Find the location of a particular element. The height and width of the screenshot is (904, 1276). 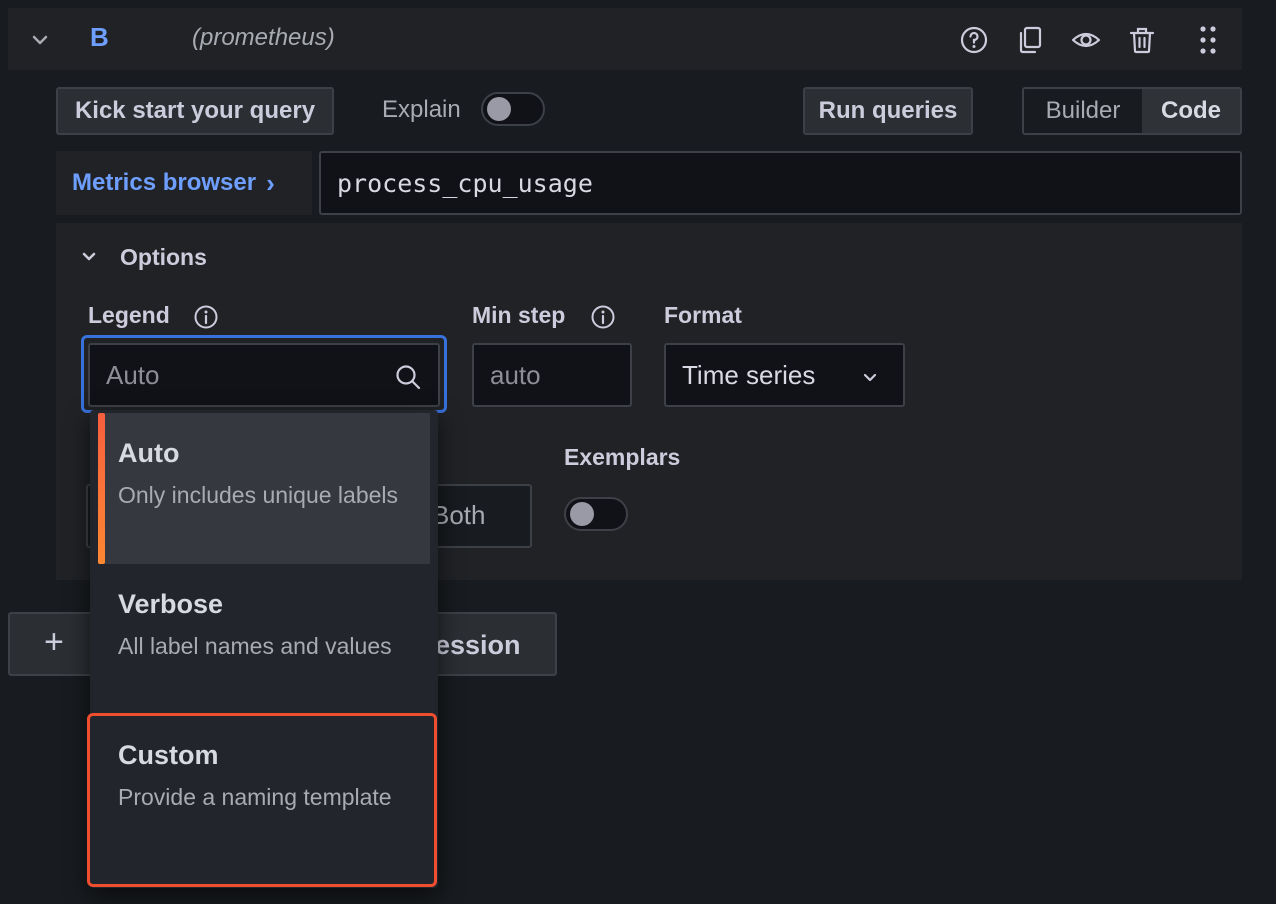

format-label: Format is located at coordinates (703, 315).